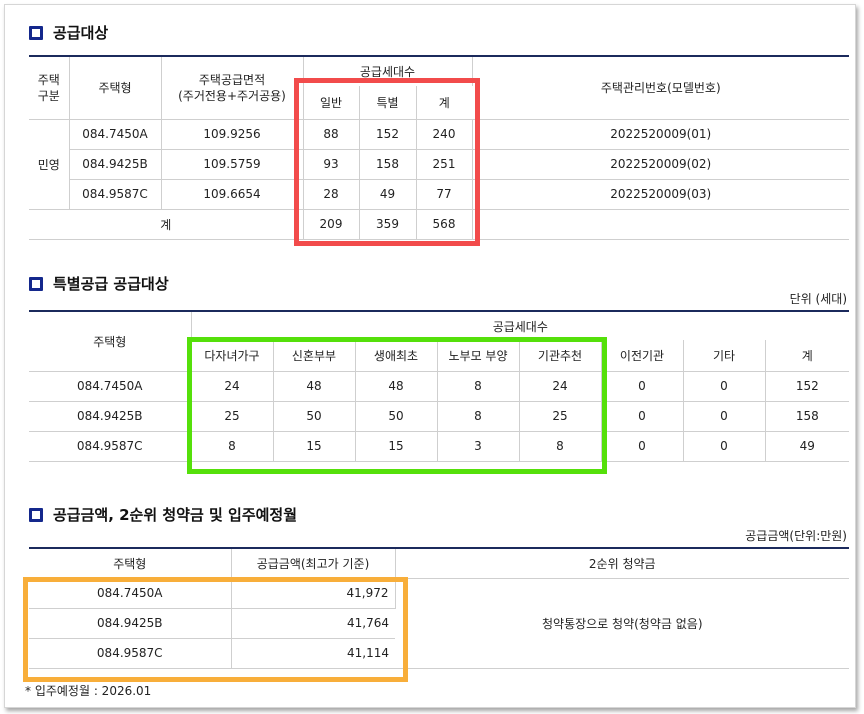 Image resolution: width=864 pixels, height=714 pixels. What do you see at coordinates (622, 563) in the screenshot?
I see `header-deposit: 2순위 청약금` at bounding box center [622, 563].